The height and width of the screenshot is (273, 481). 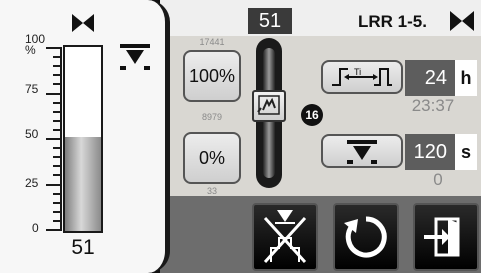 I want to click on slider-handle, so click(x=269, y=106).